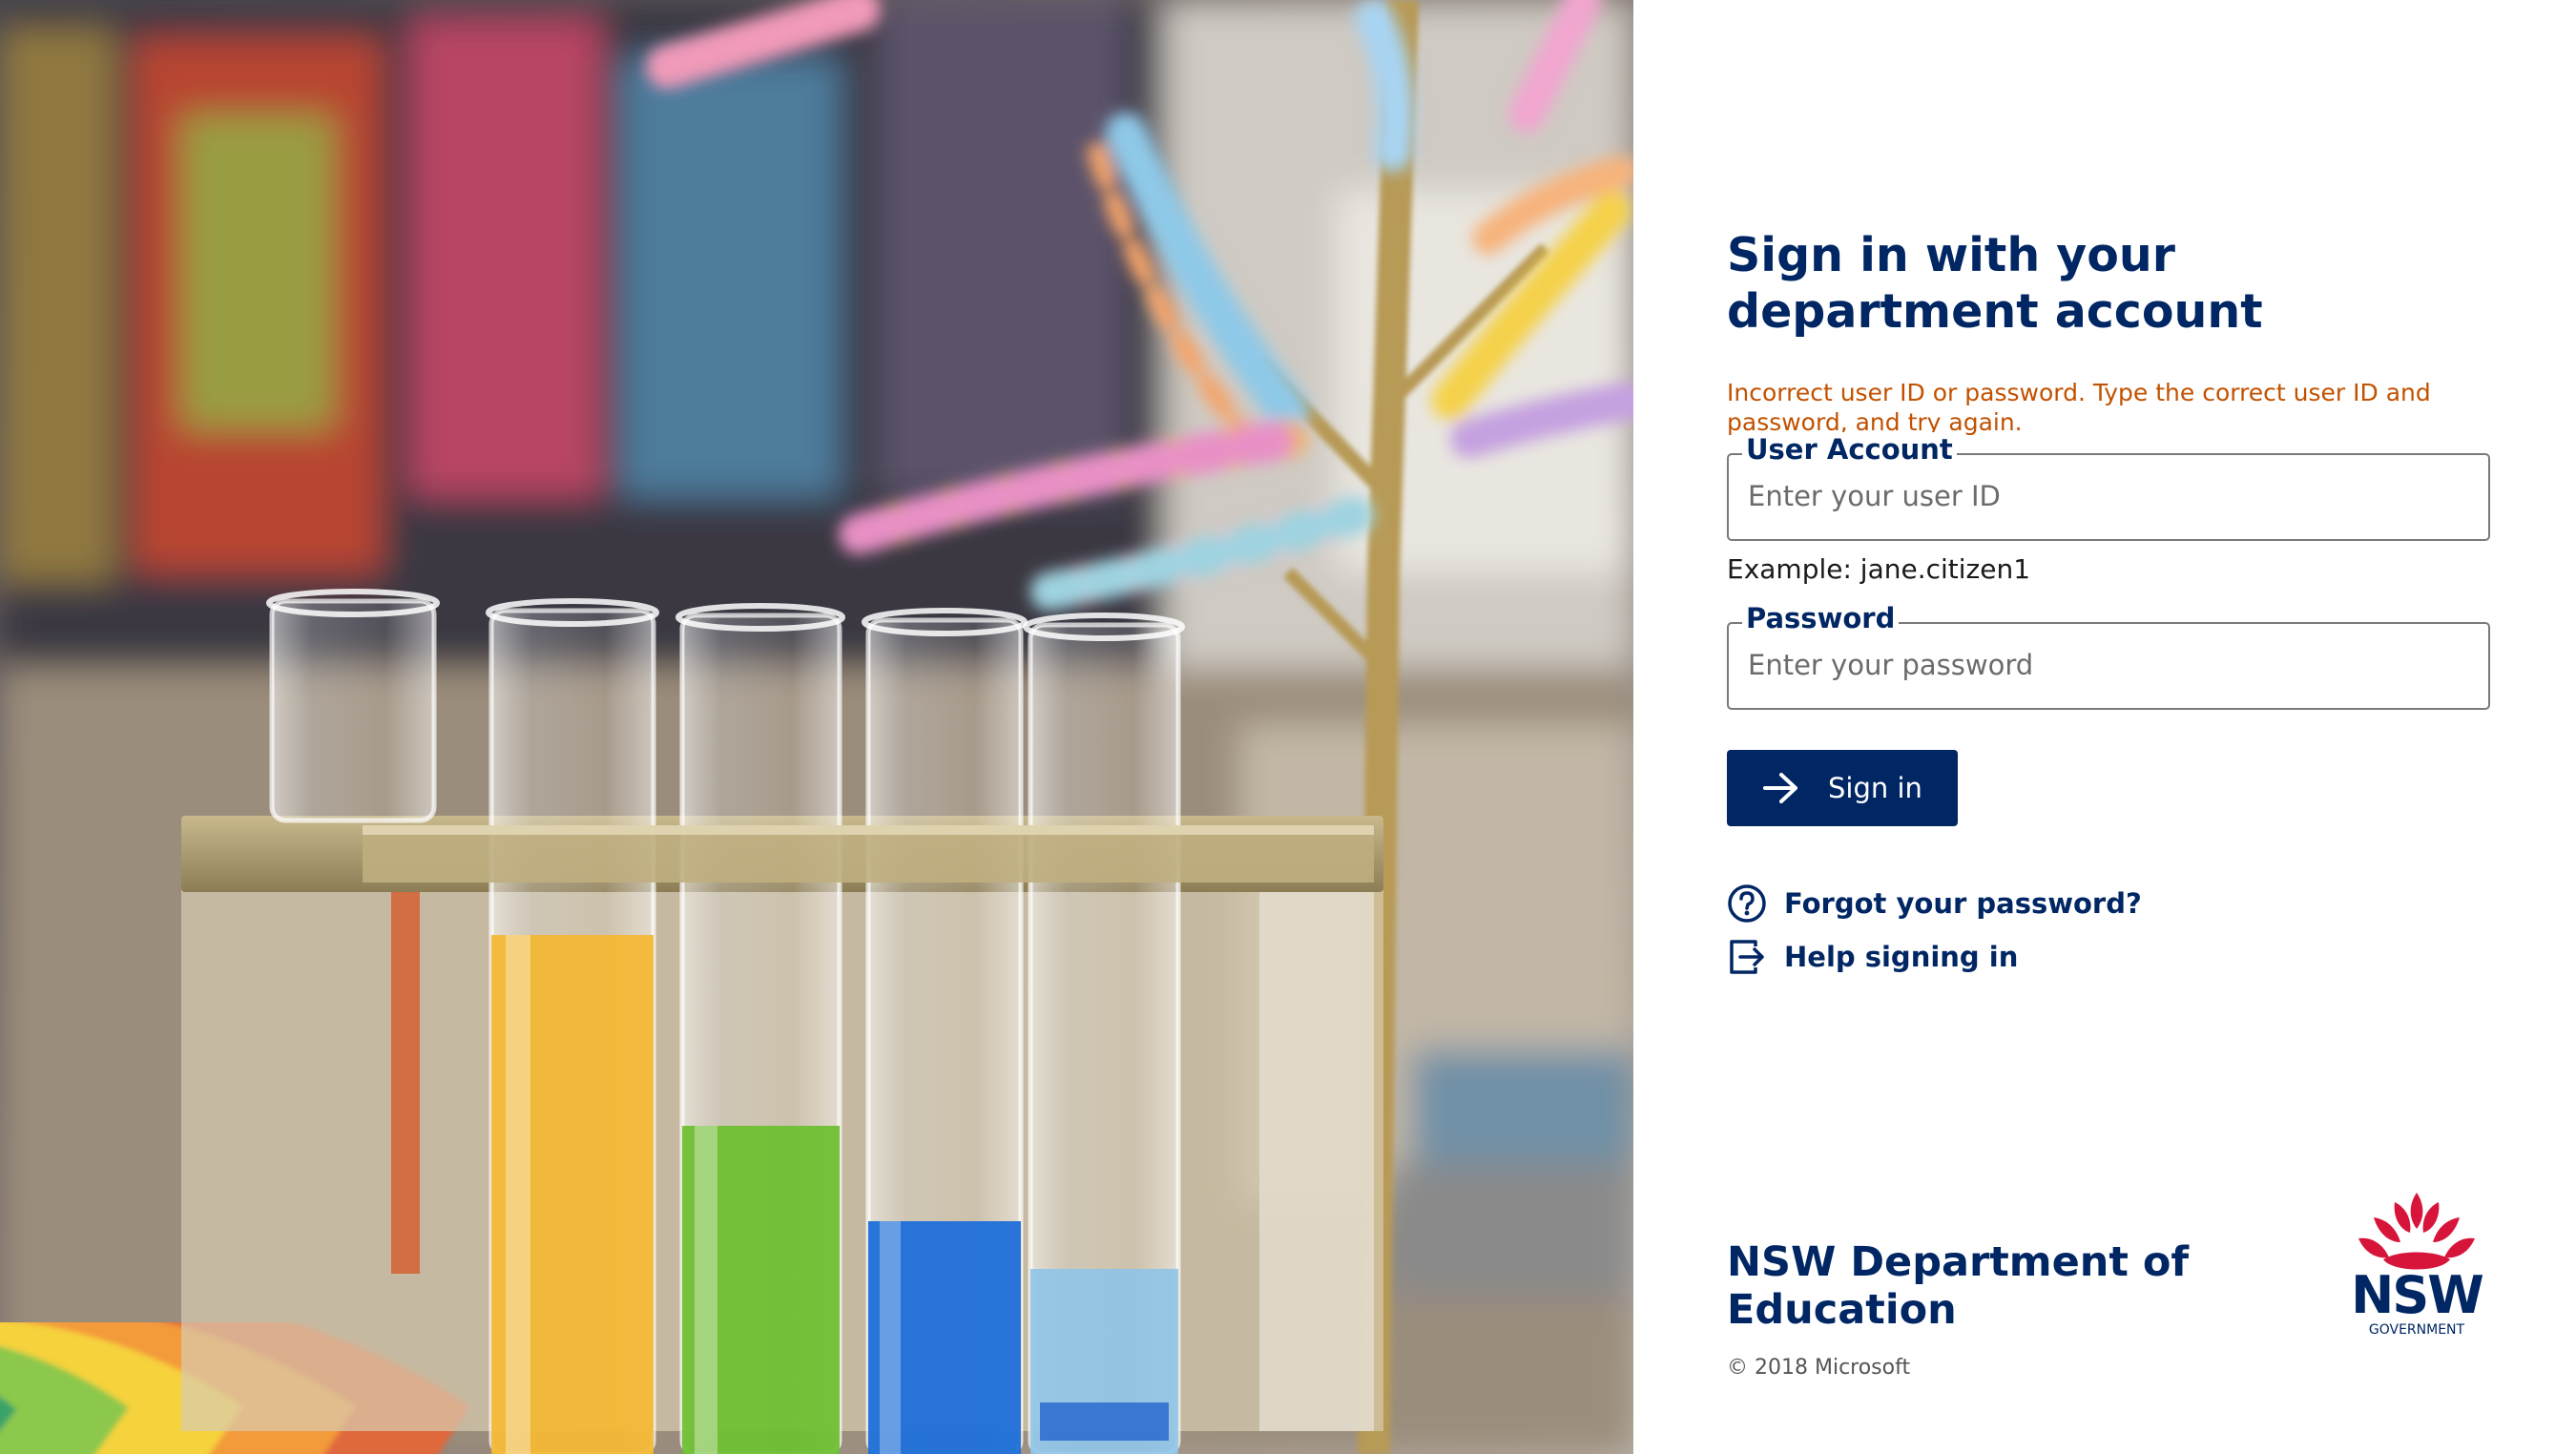 Image resolution: width=2576 pixels, height=1454 pixels. I want to click on password-input, so click(2106, 665).